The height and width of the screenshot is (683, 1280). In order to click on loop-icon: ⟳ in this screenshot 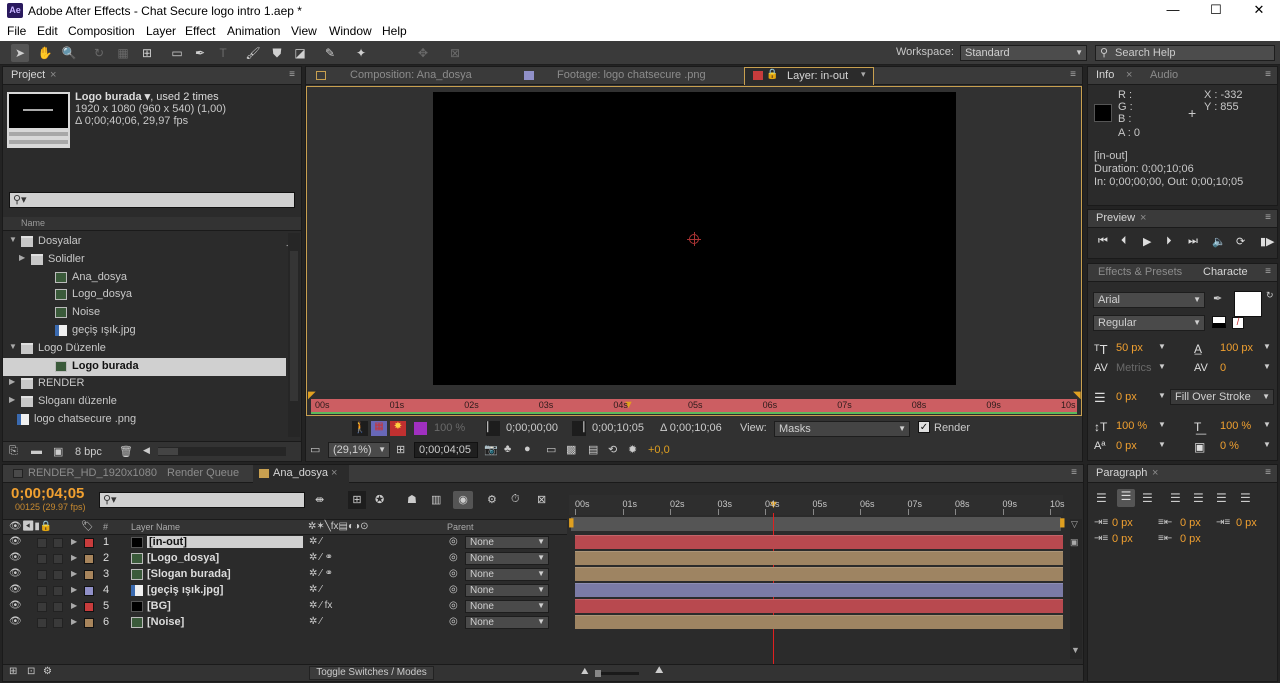, I will do `click(1240, 241)`.